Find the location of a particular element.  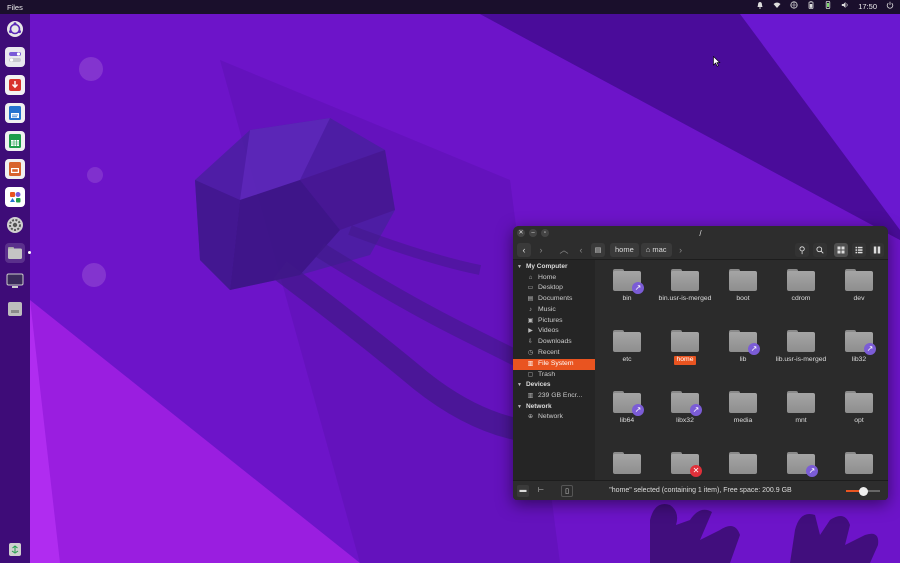

zoom-slider-handle is located at coordinates (863, 491).